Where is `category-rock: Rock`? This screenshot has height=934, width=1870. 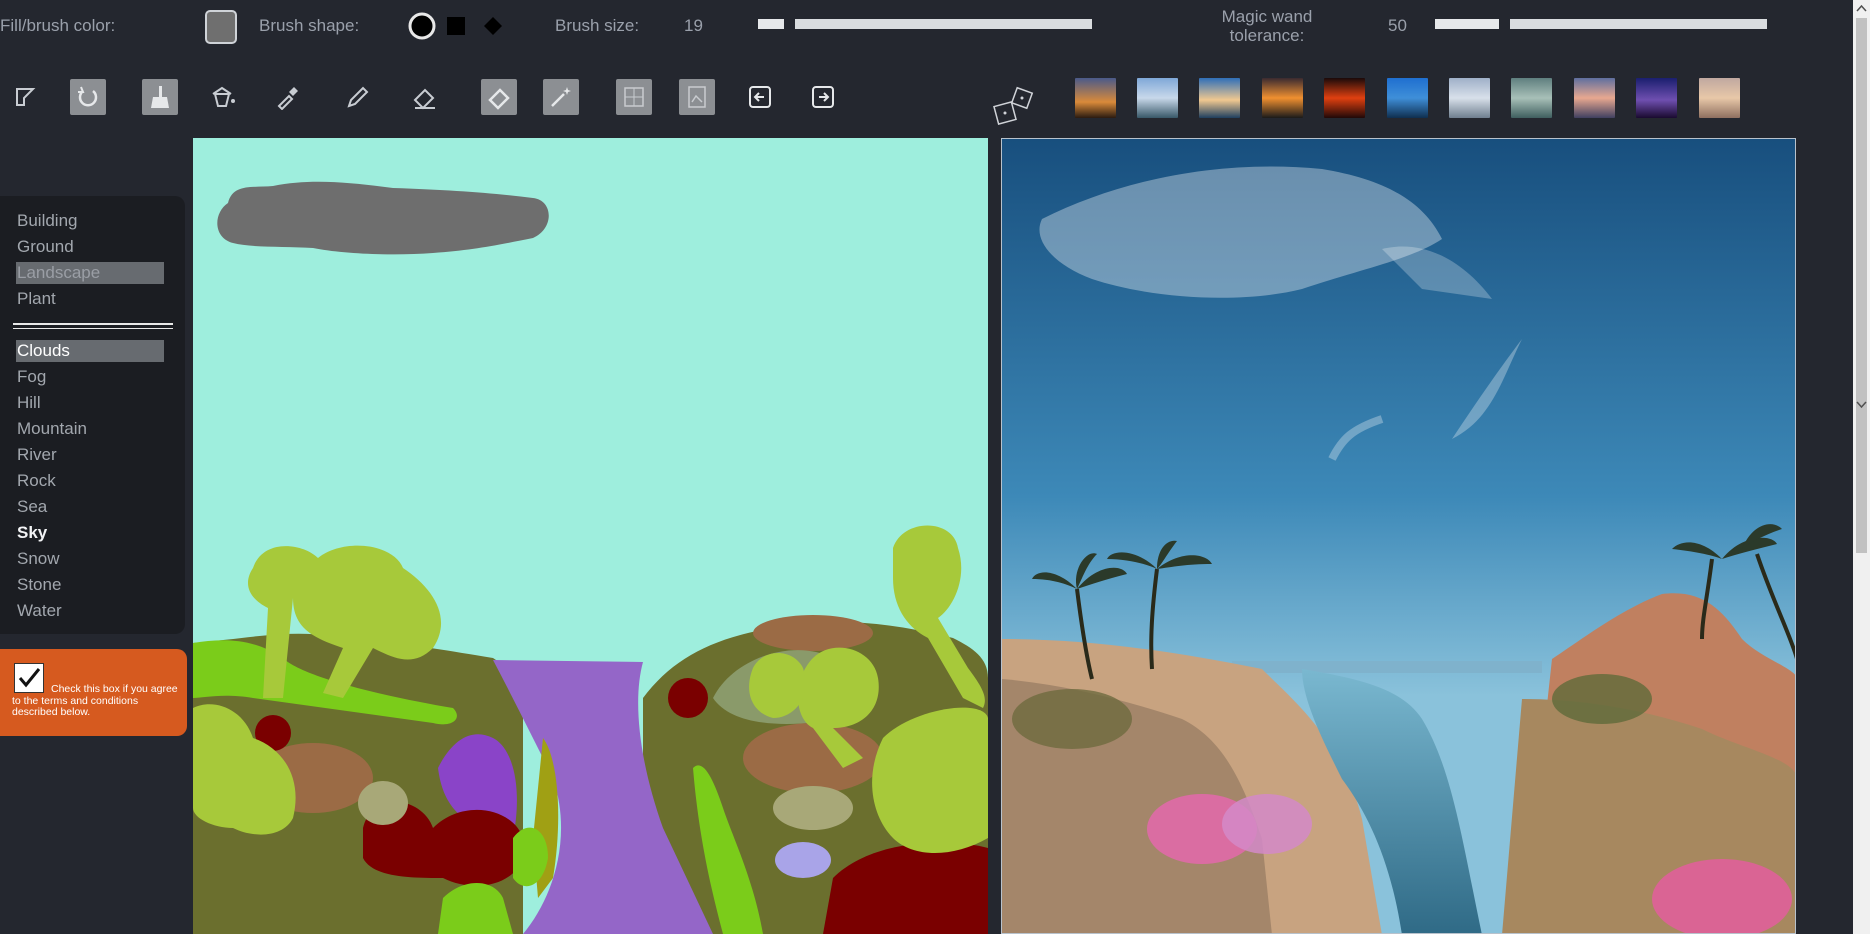 category-rock: Rock is located at coordinates (90, 481).